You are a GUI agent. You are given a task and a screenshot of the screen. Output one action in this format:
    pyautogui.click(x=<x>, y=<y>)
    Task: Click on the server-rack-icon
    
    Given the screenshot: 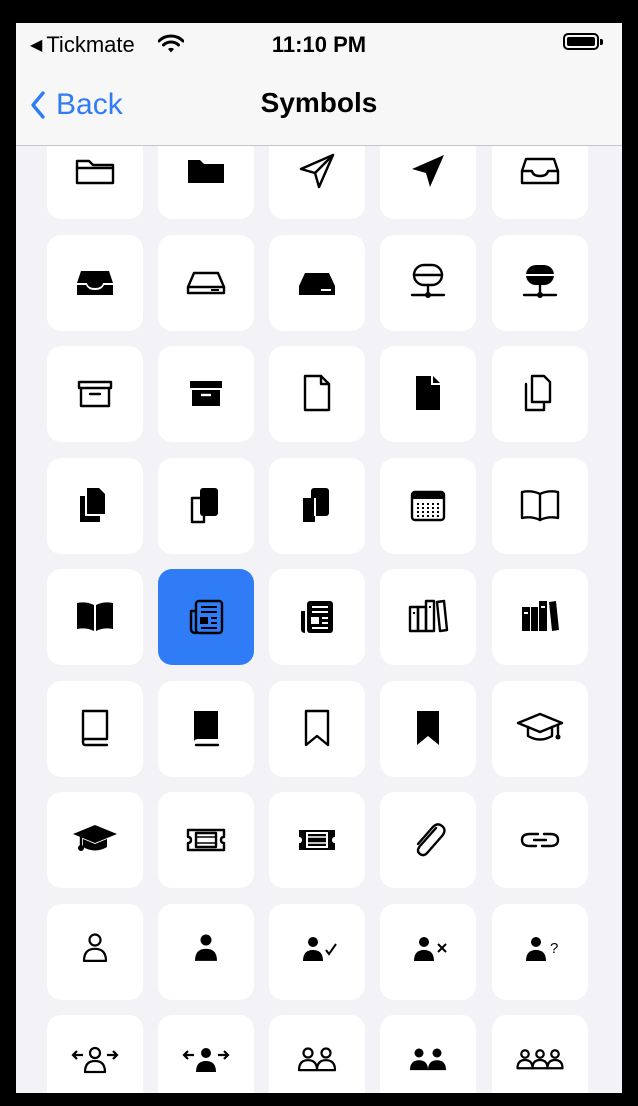 What is the action you would take?
    pyautogui.click(x=428, y=280)
    